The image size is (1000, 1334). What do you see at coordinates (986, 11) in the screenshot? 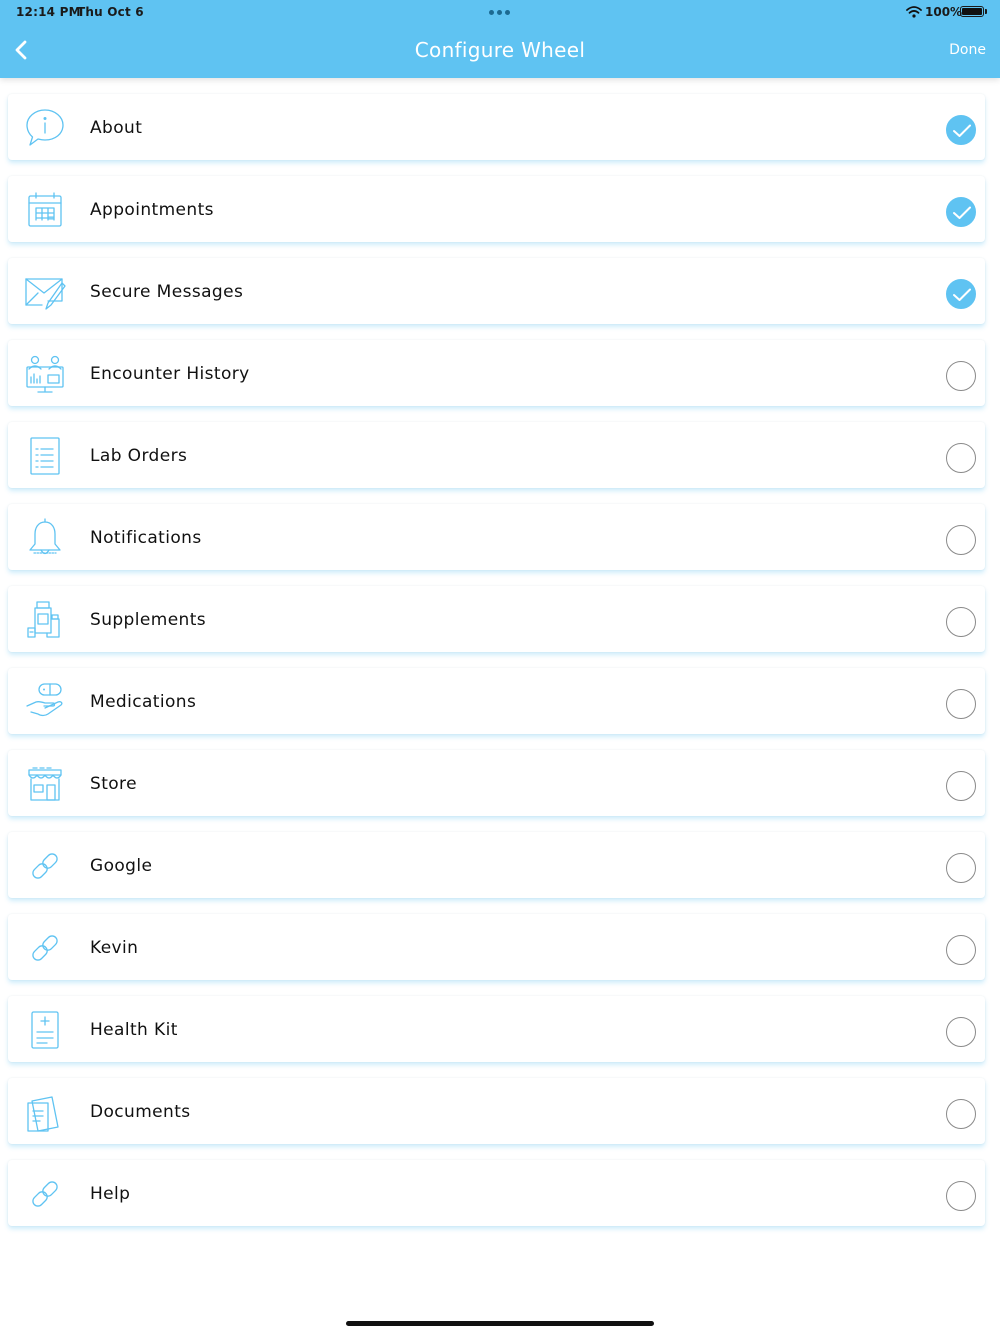
I see `battery-tip` at bounding box center [986, 11].